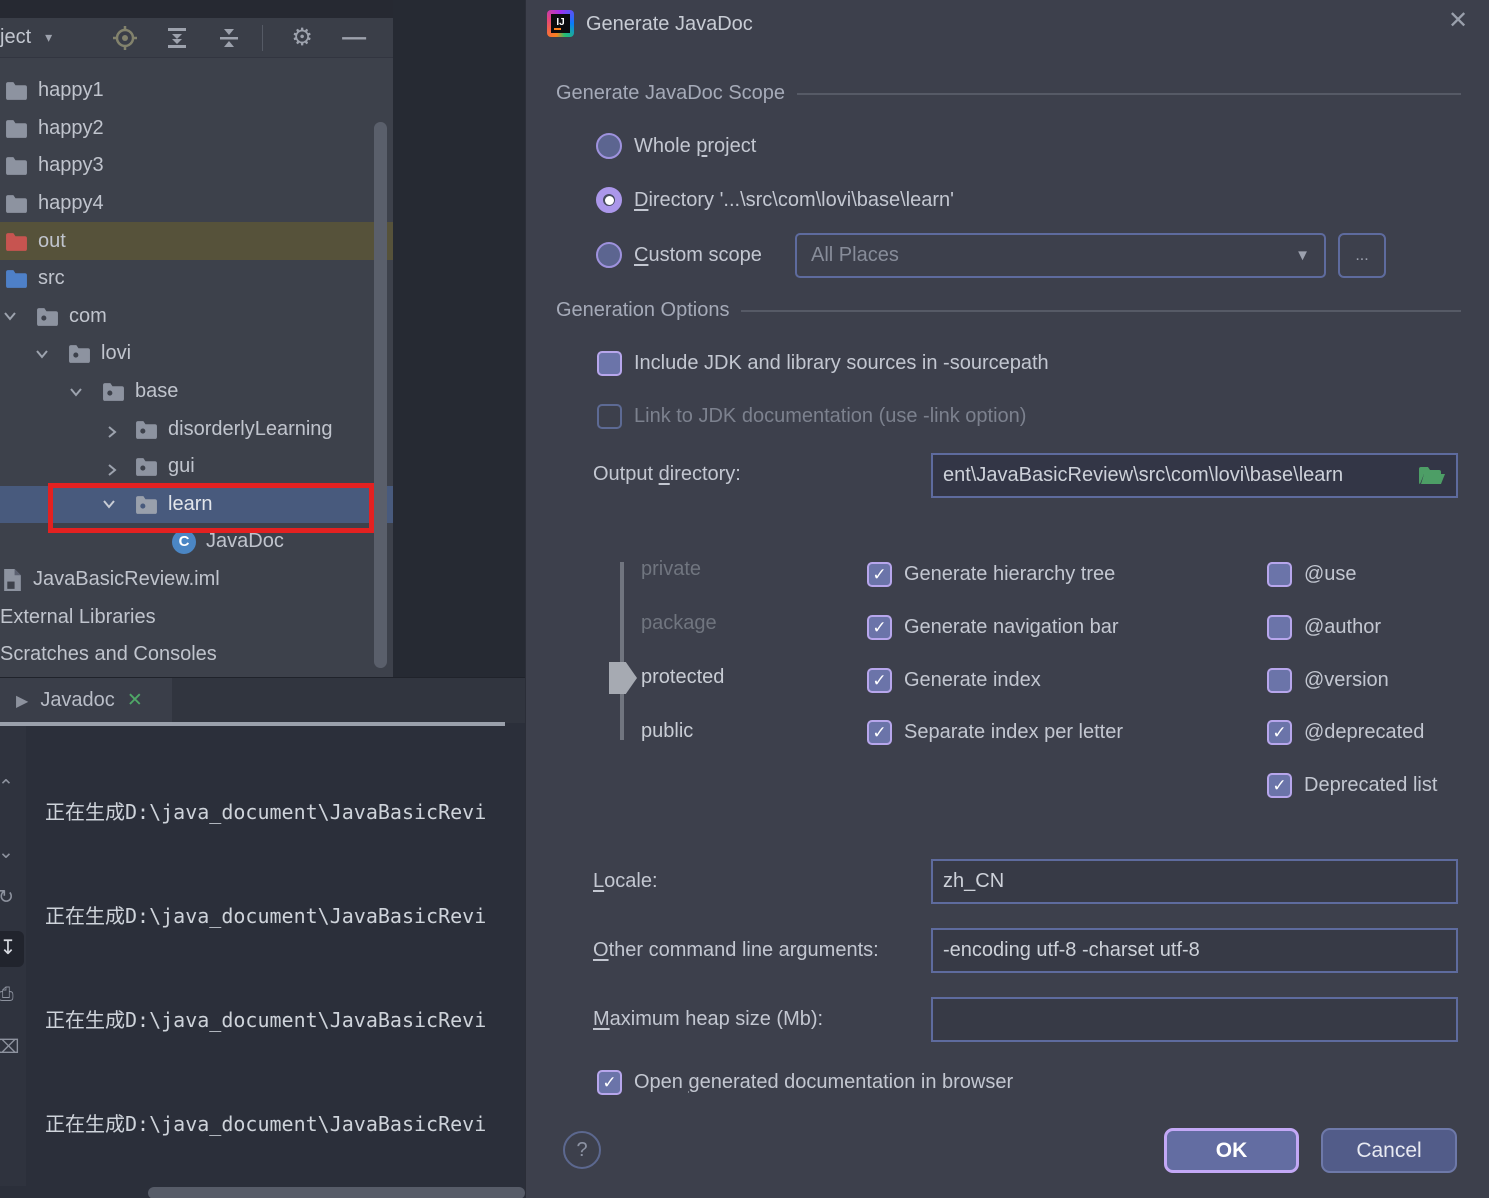  What do you see at coordinates (954, 680) in the screenshot?
I see `checkbox-generate-index: ✓ Generate index` at bounding box center [954, 680].